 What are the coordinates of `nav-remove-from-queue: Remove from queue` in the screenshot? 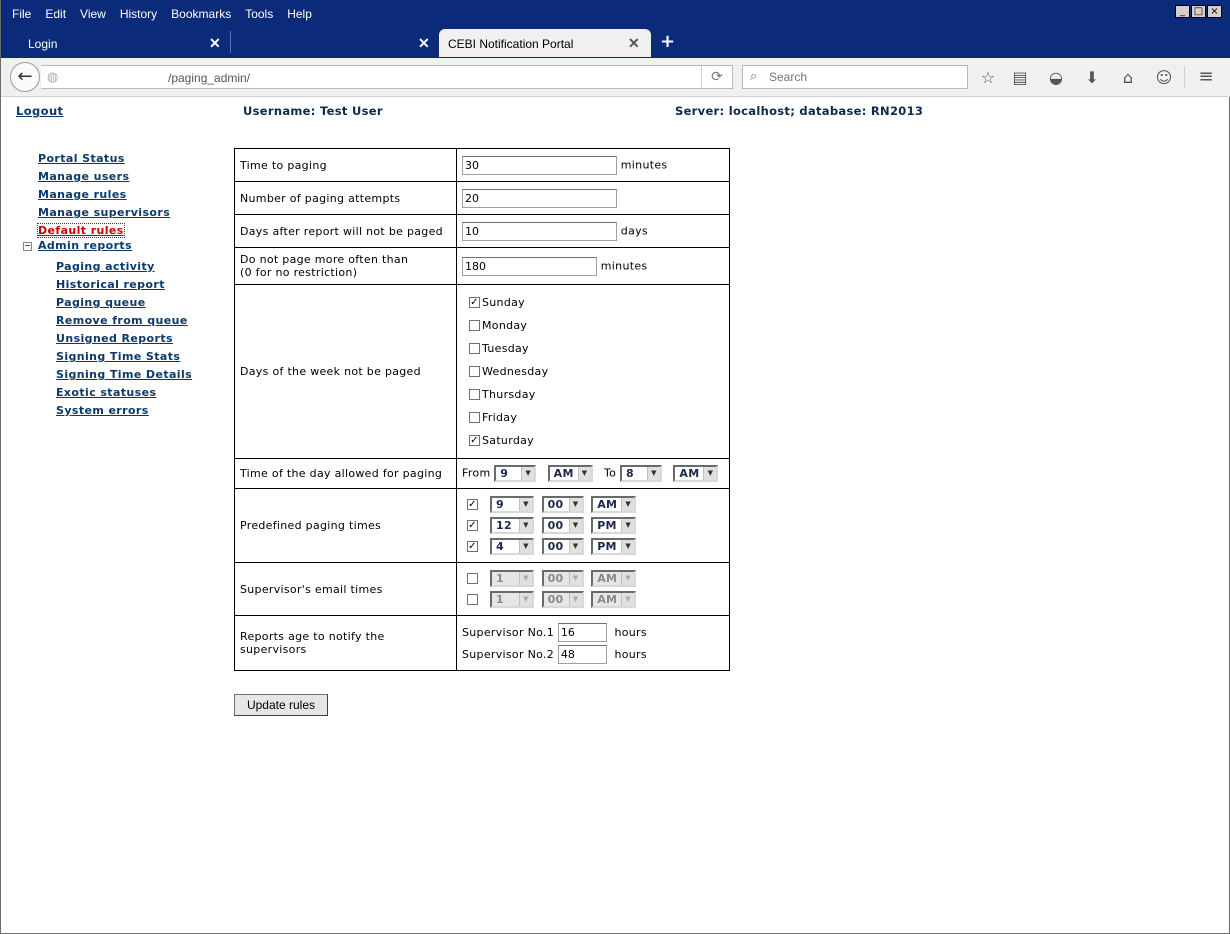 It's located at (122, 320).